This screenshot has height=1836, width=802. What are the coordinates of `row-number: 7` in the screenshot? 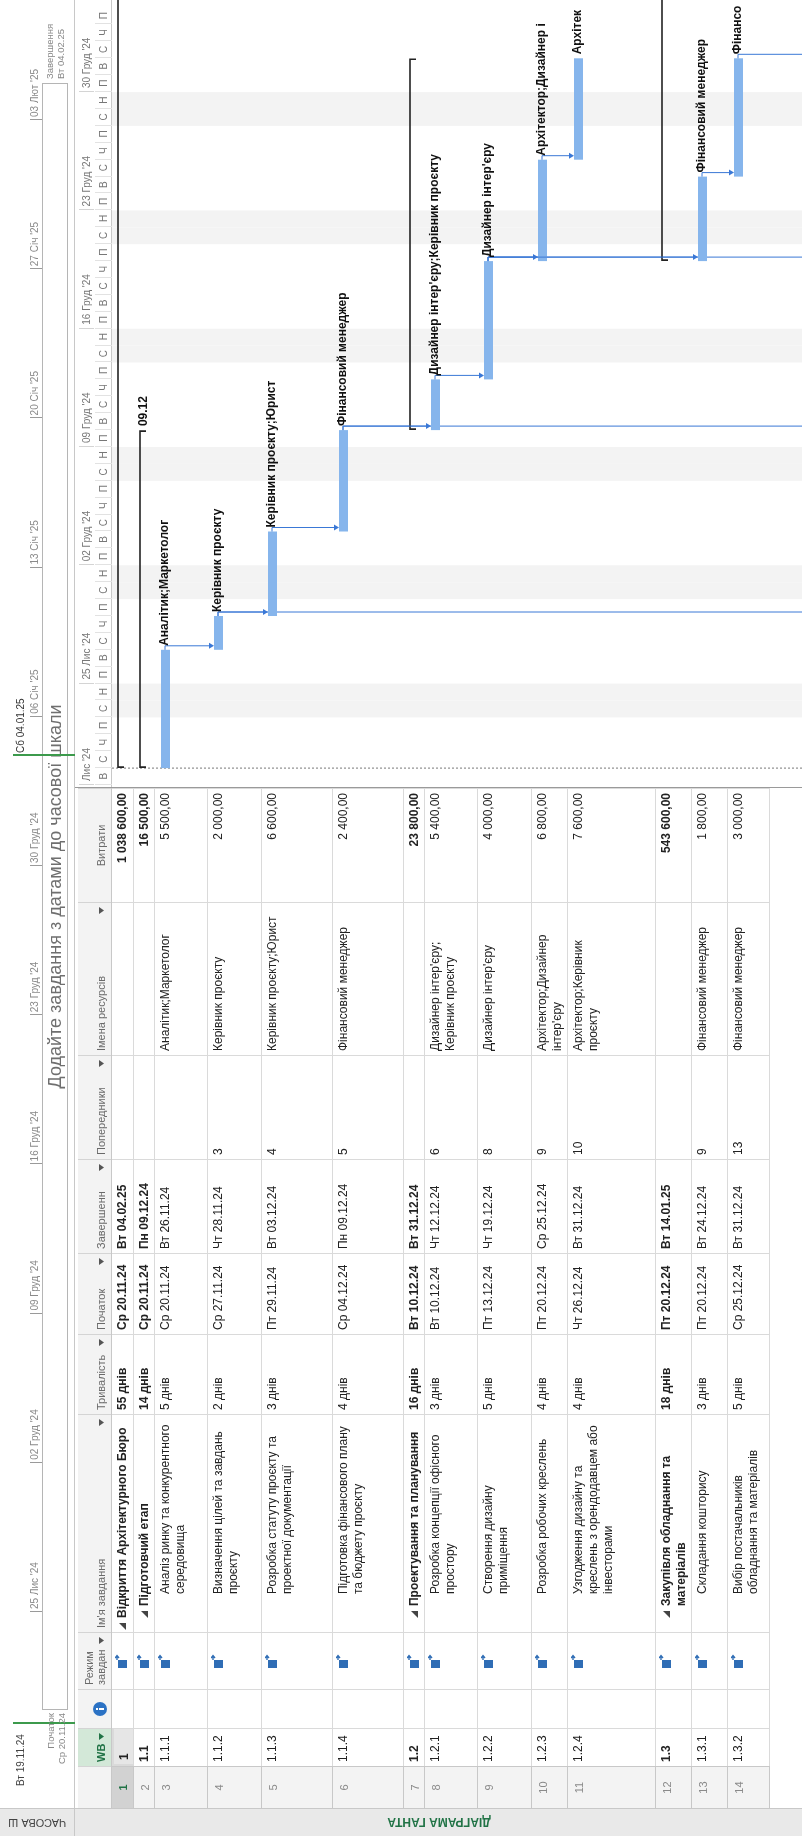 It's located at (414, 1787).